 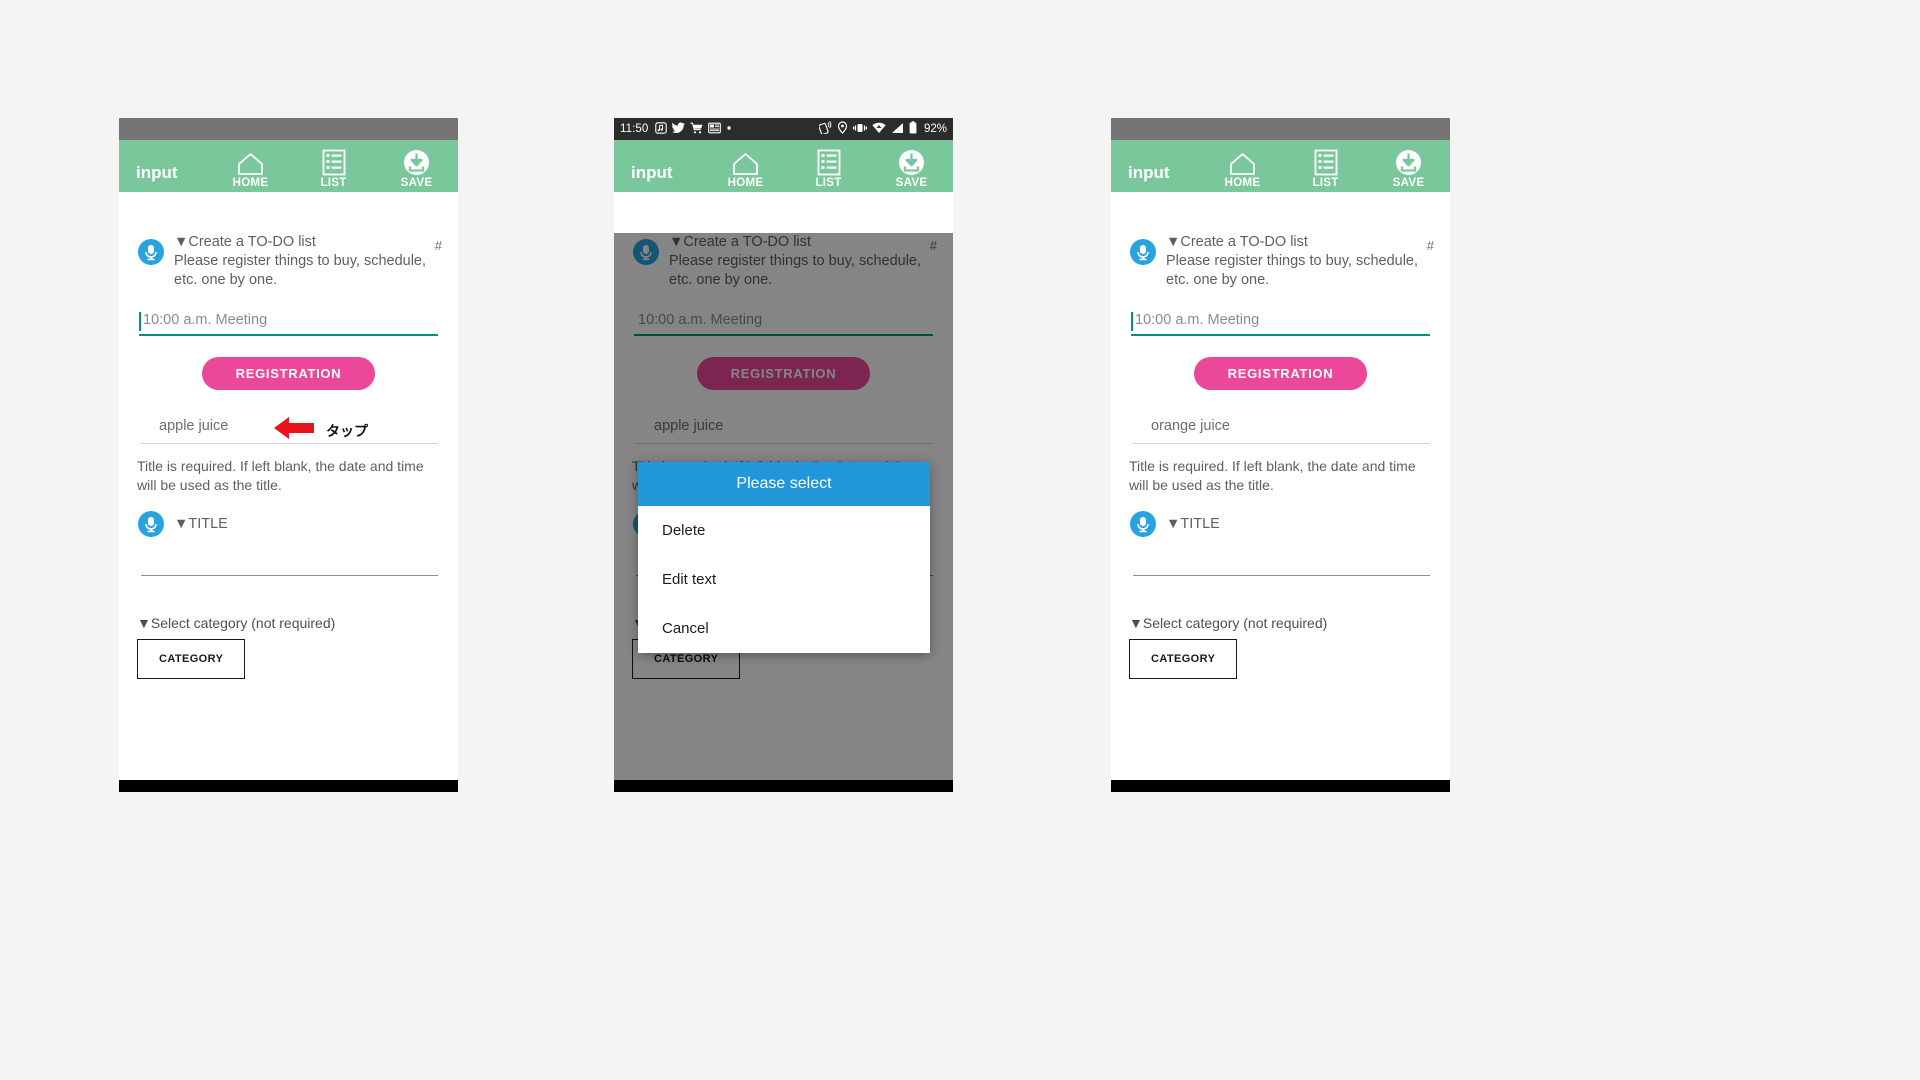 I want to click on main-input-field-3: 10:00 a.m. Meeting, so click(x=1280, y=323).